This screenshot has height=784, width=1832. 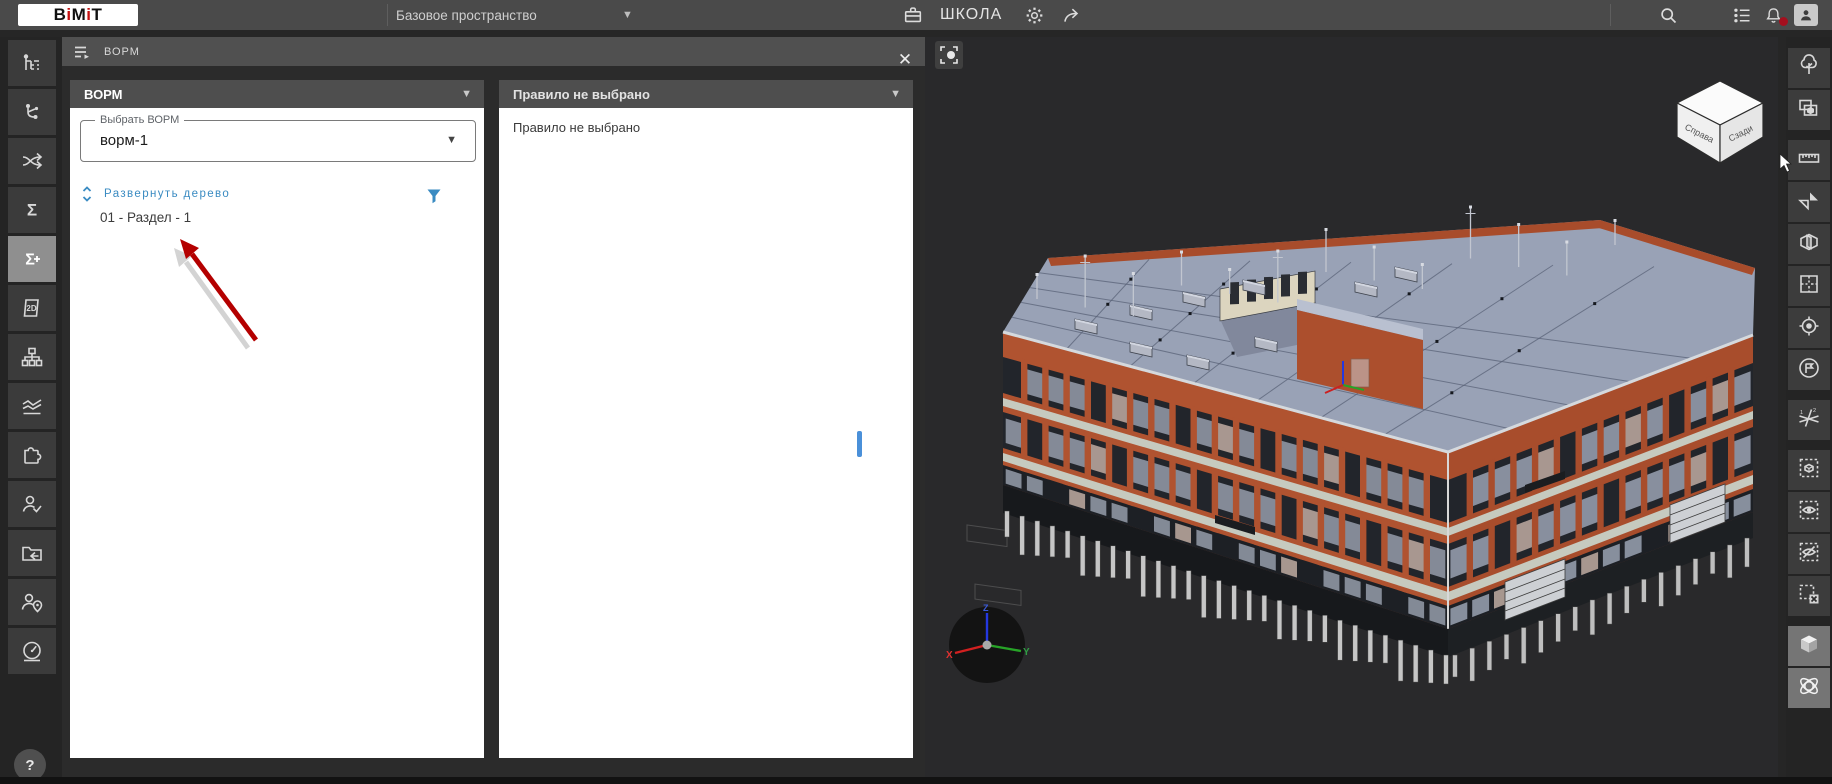 I want to click on tool-select-similar-button, so click(x=1809, y=110).